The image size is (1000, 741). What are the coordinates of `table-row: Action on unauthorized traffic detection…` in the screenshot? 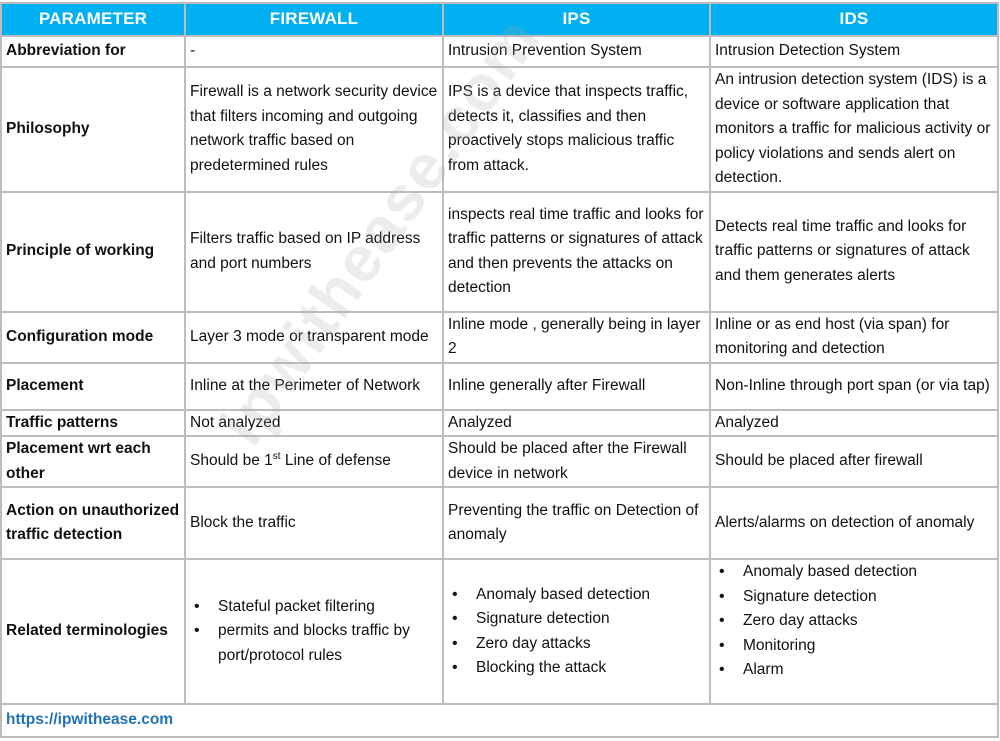 It's located at (499, 523).